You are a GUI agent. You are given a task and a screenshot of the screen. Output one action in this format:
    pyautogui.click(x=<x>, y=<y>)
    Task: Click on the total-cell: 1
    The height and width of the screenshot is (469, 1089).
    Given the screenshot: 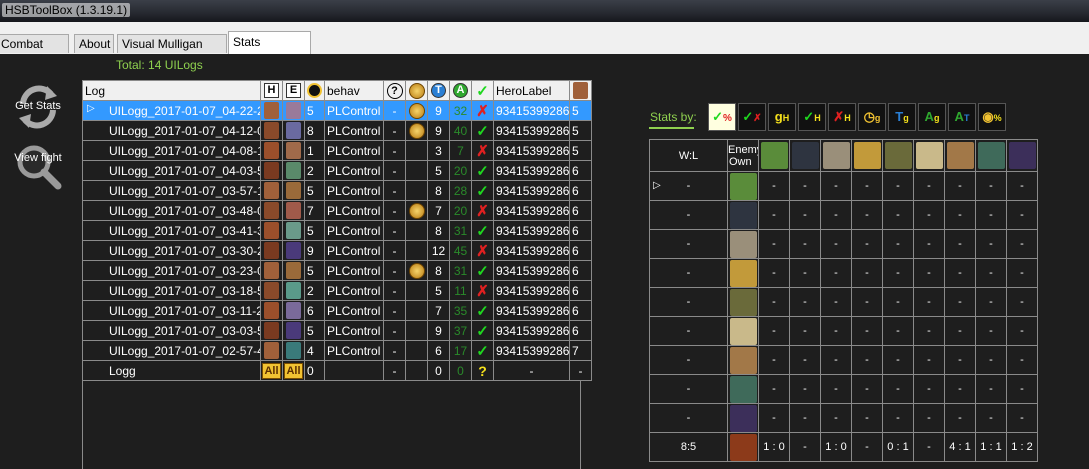 What is the action you would take?
    pyautogui.click(x=991, y=447)
    